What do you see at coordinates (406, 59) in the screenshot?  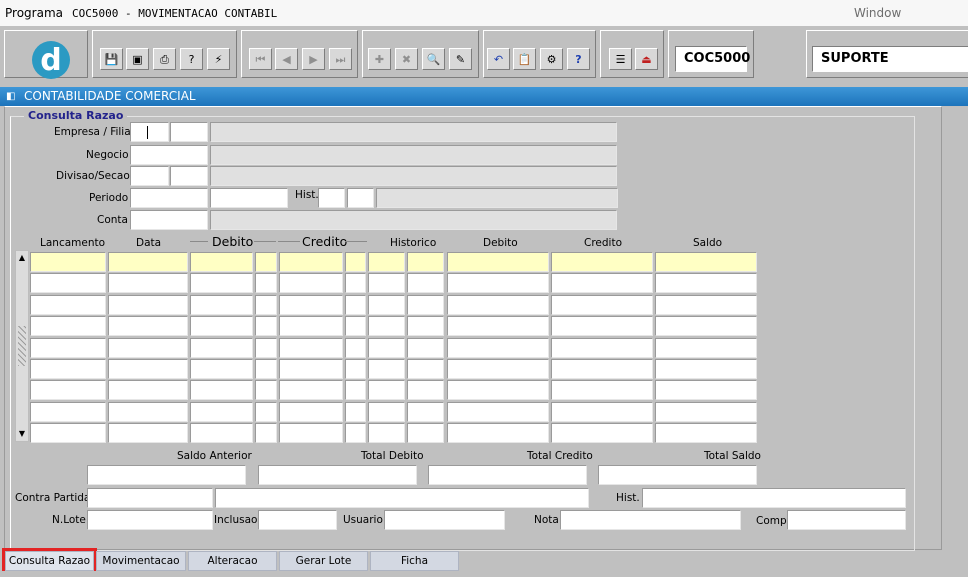 I see `delete-record-icon: ✖` at bounding box center [406, 59].